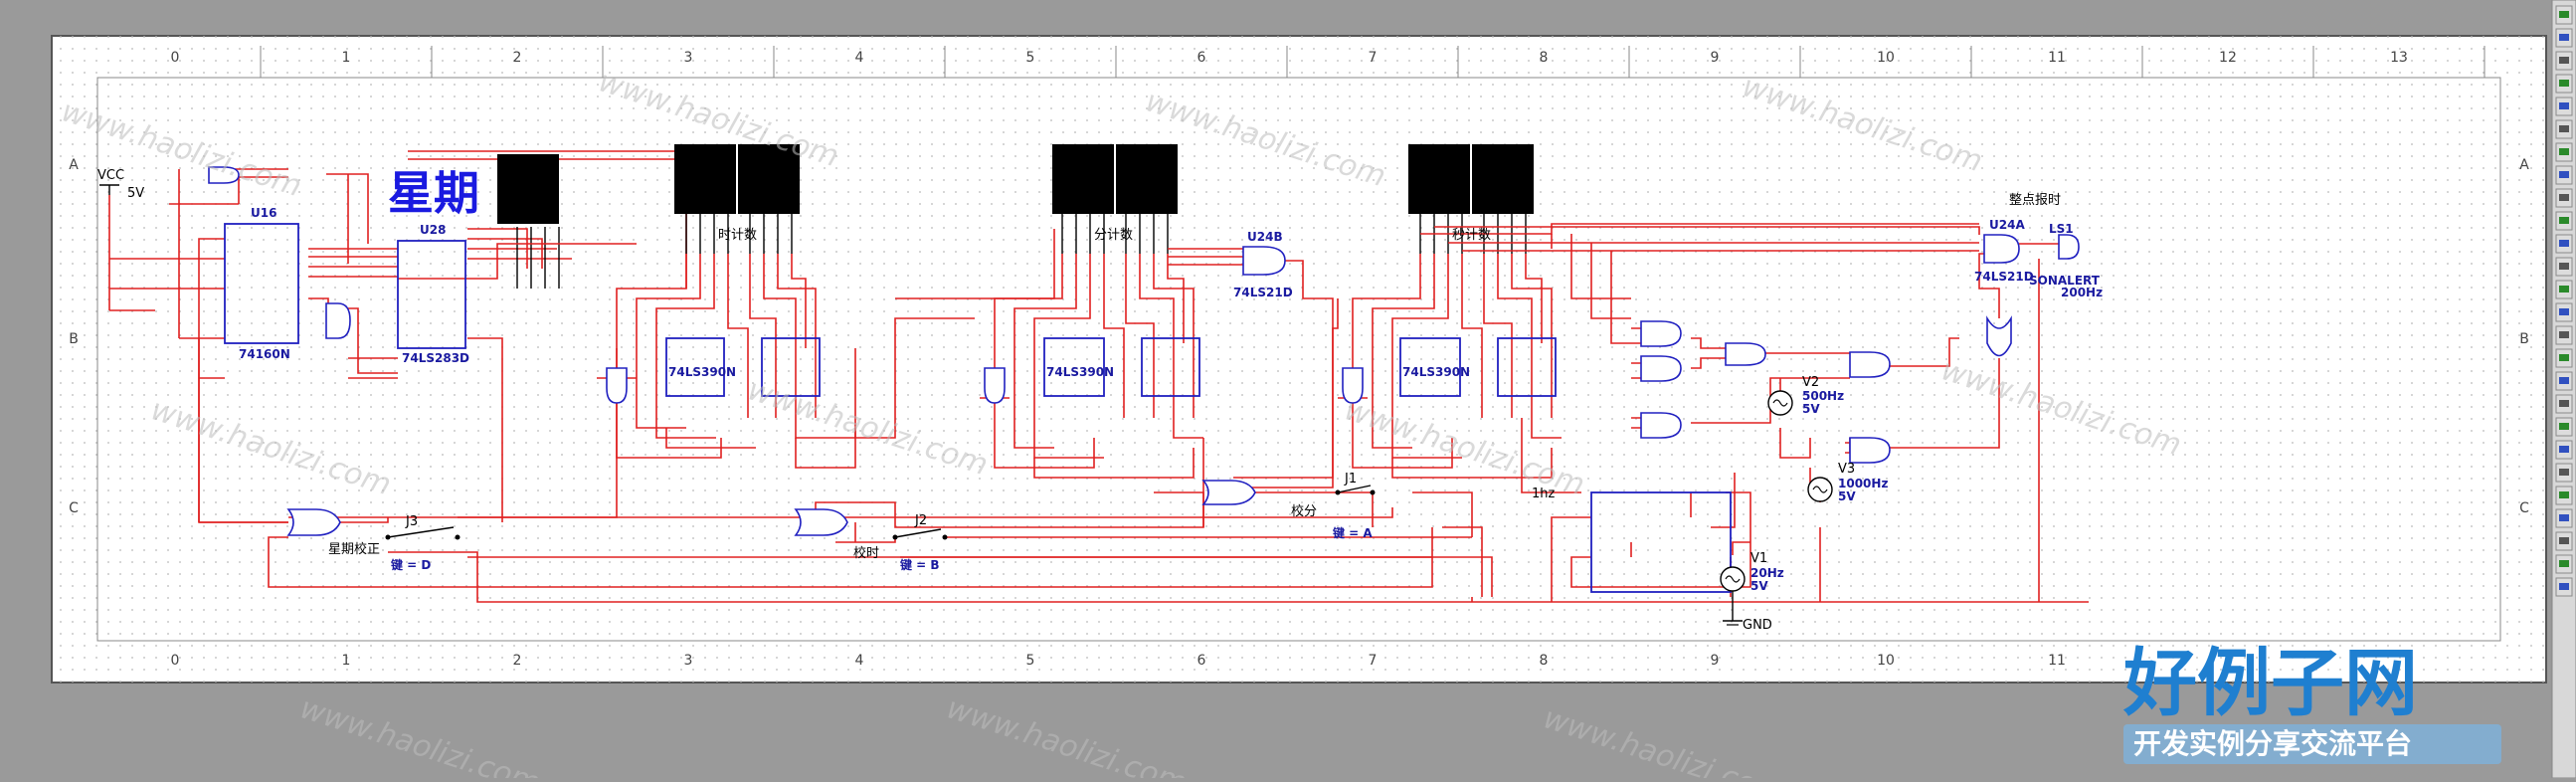 Image resolution: width=2576 pixels, height=782 pixels. I want to click on ruler-bottom-col-11: 11, so click(2057, 661).